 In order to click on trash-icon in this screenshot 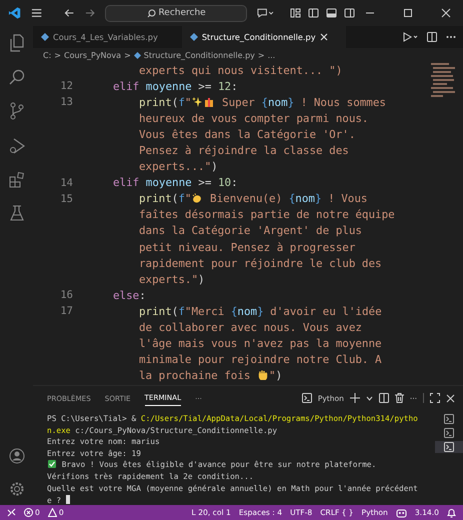, I will do `click(399, 398)`.